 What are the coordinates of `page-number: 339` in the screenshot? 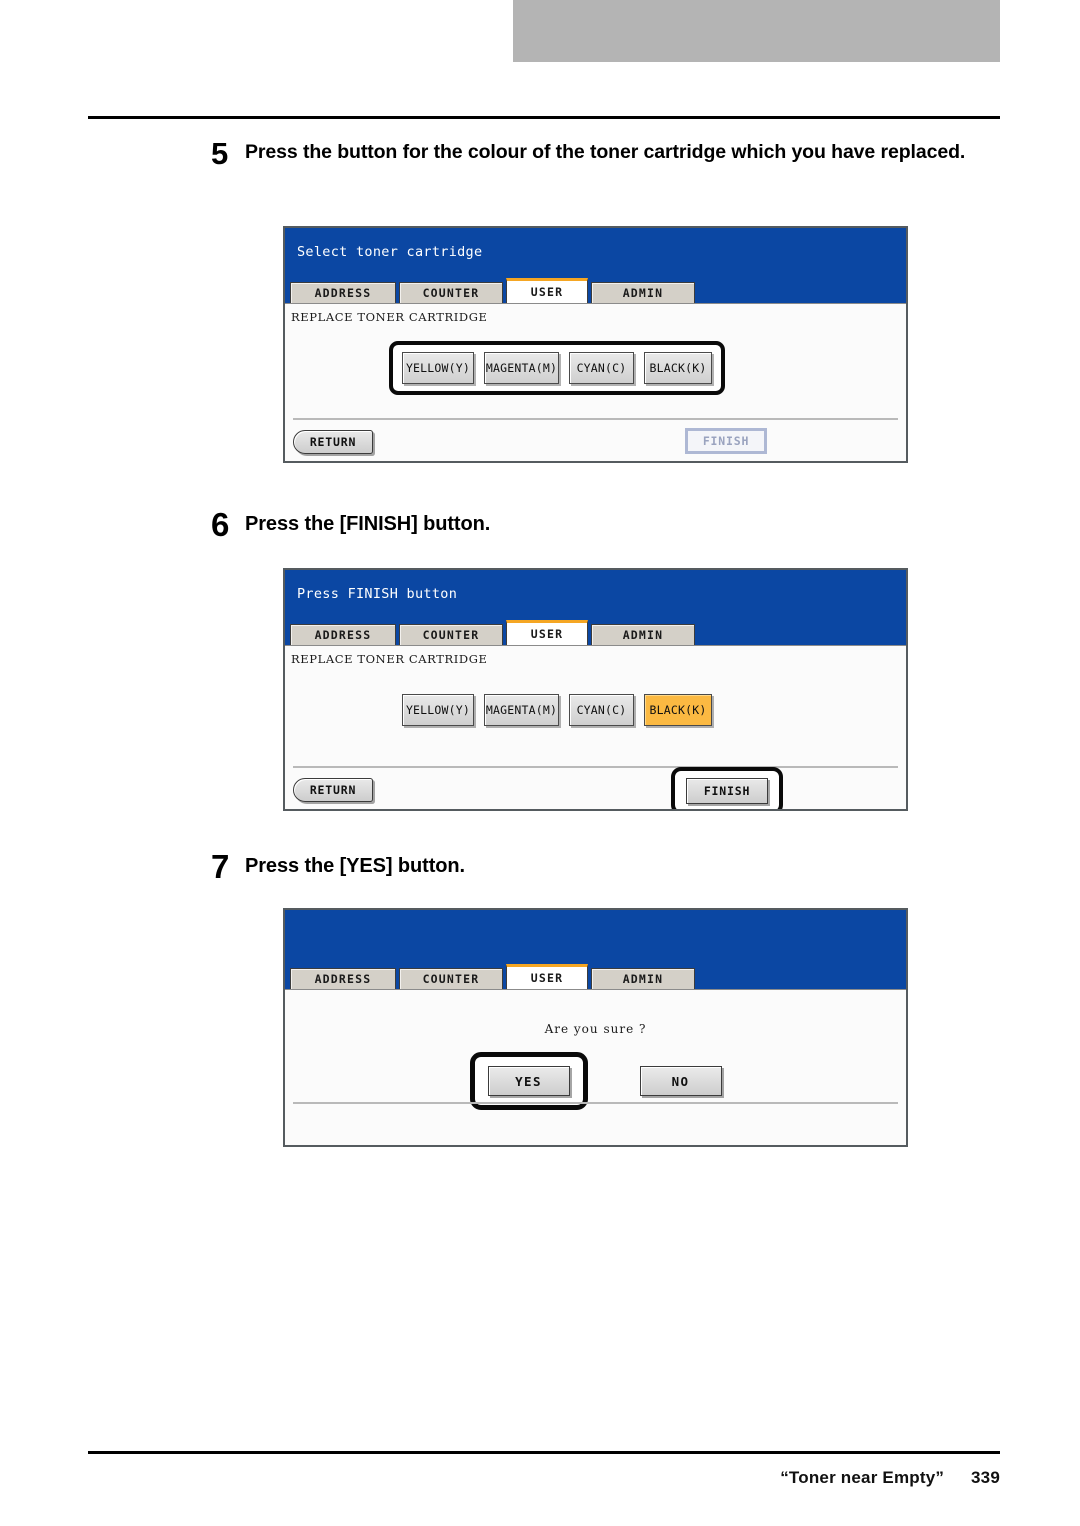 It's located at (985, 1477).